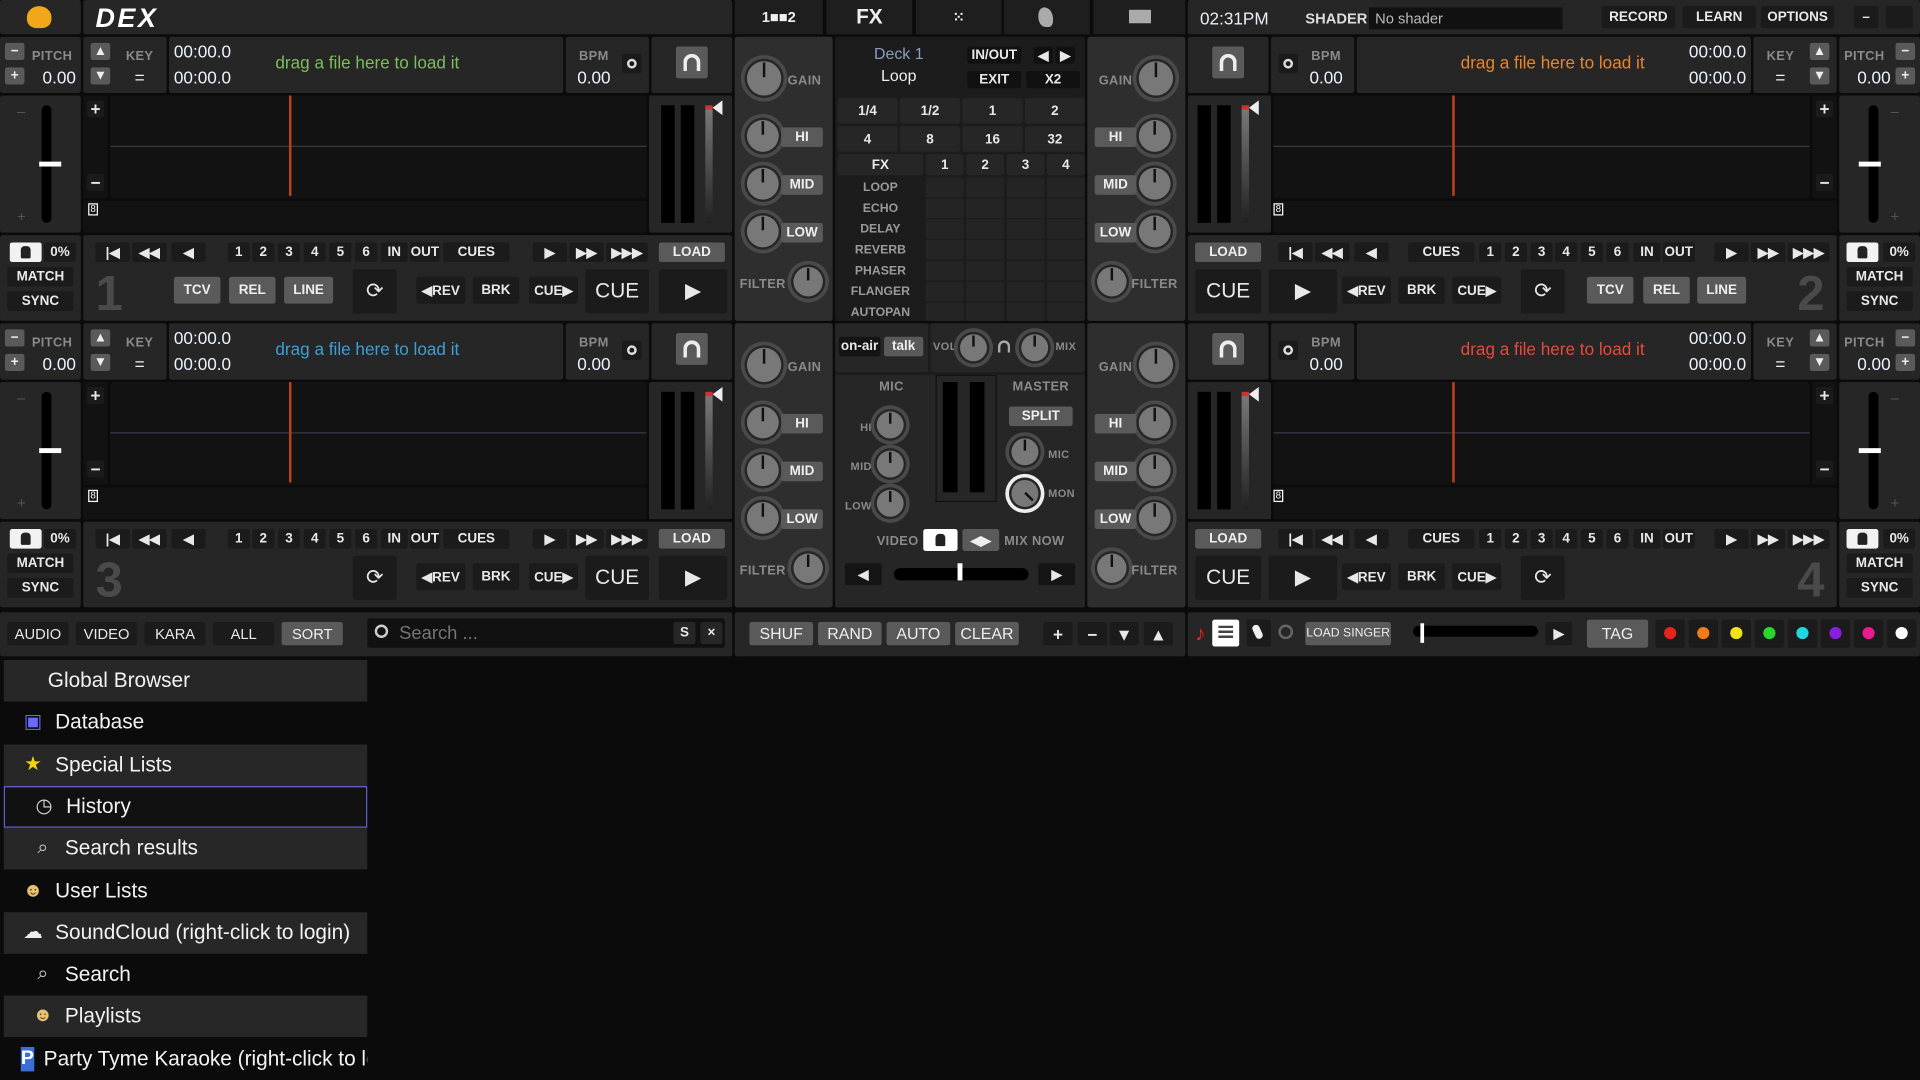  Describe the element at coordinates (1371, 538) in the screenshot. I see `back-button: ◀` at that location.